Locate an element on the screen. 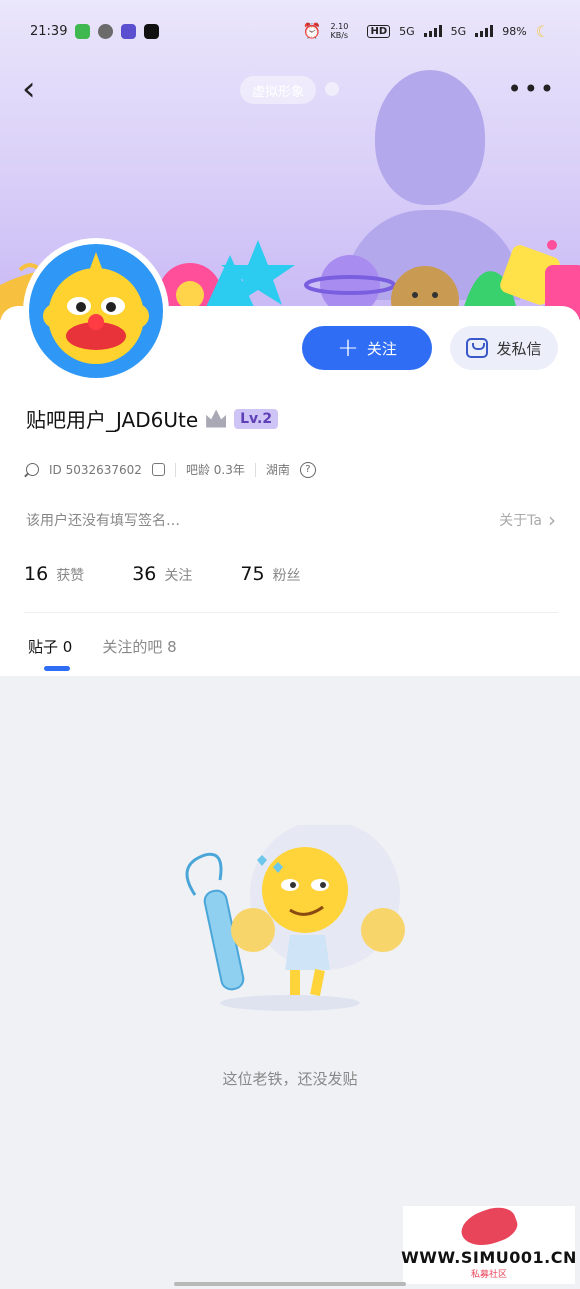 The width and height of the screenshot is (580, 1289). stat-label: 粉丝 is located at coordinates (286, 576).